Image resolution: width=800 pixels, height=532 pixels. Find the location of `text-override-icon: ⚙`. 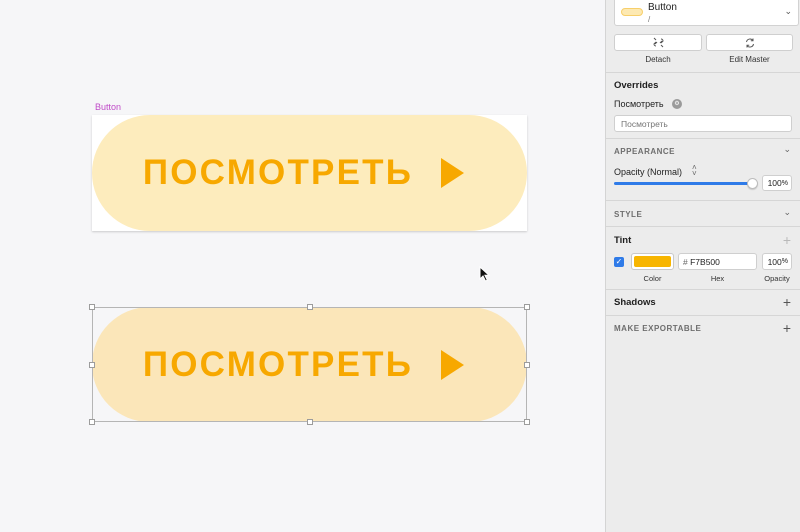

text-override-icon: ⚙ is located at coordinates (677, 104).